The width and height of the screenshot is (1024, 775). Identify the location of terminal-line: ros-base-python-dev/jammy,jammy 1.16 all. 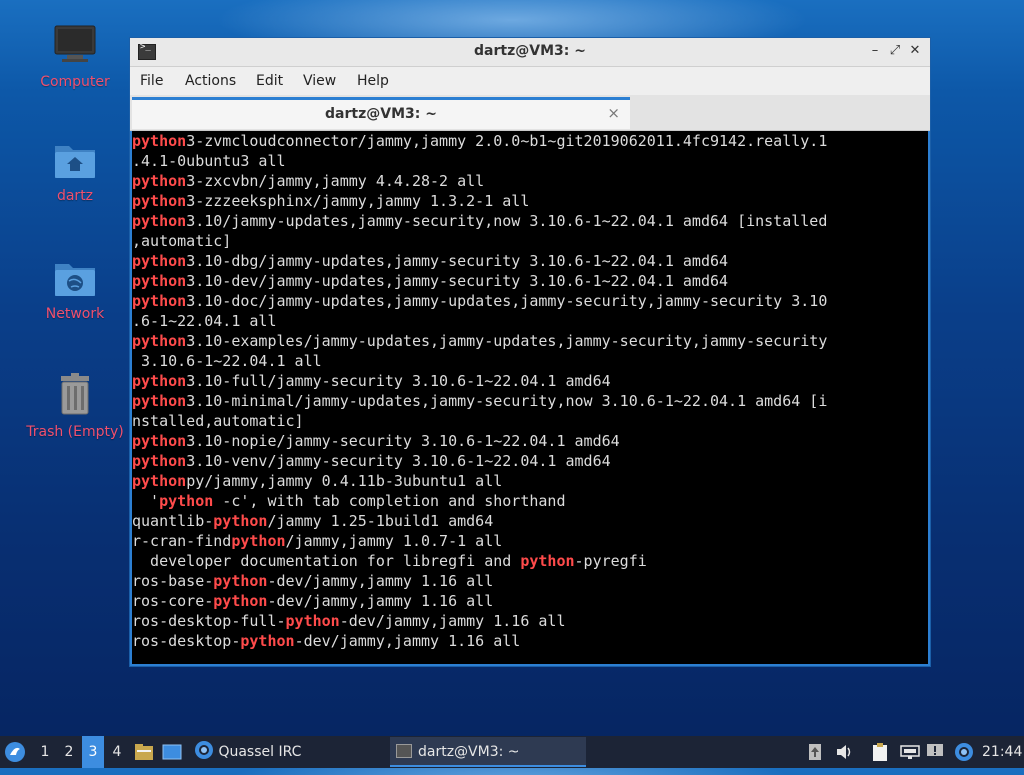
(530, 581).